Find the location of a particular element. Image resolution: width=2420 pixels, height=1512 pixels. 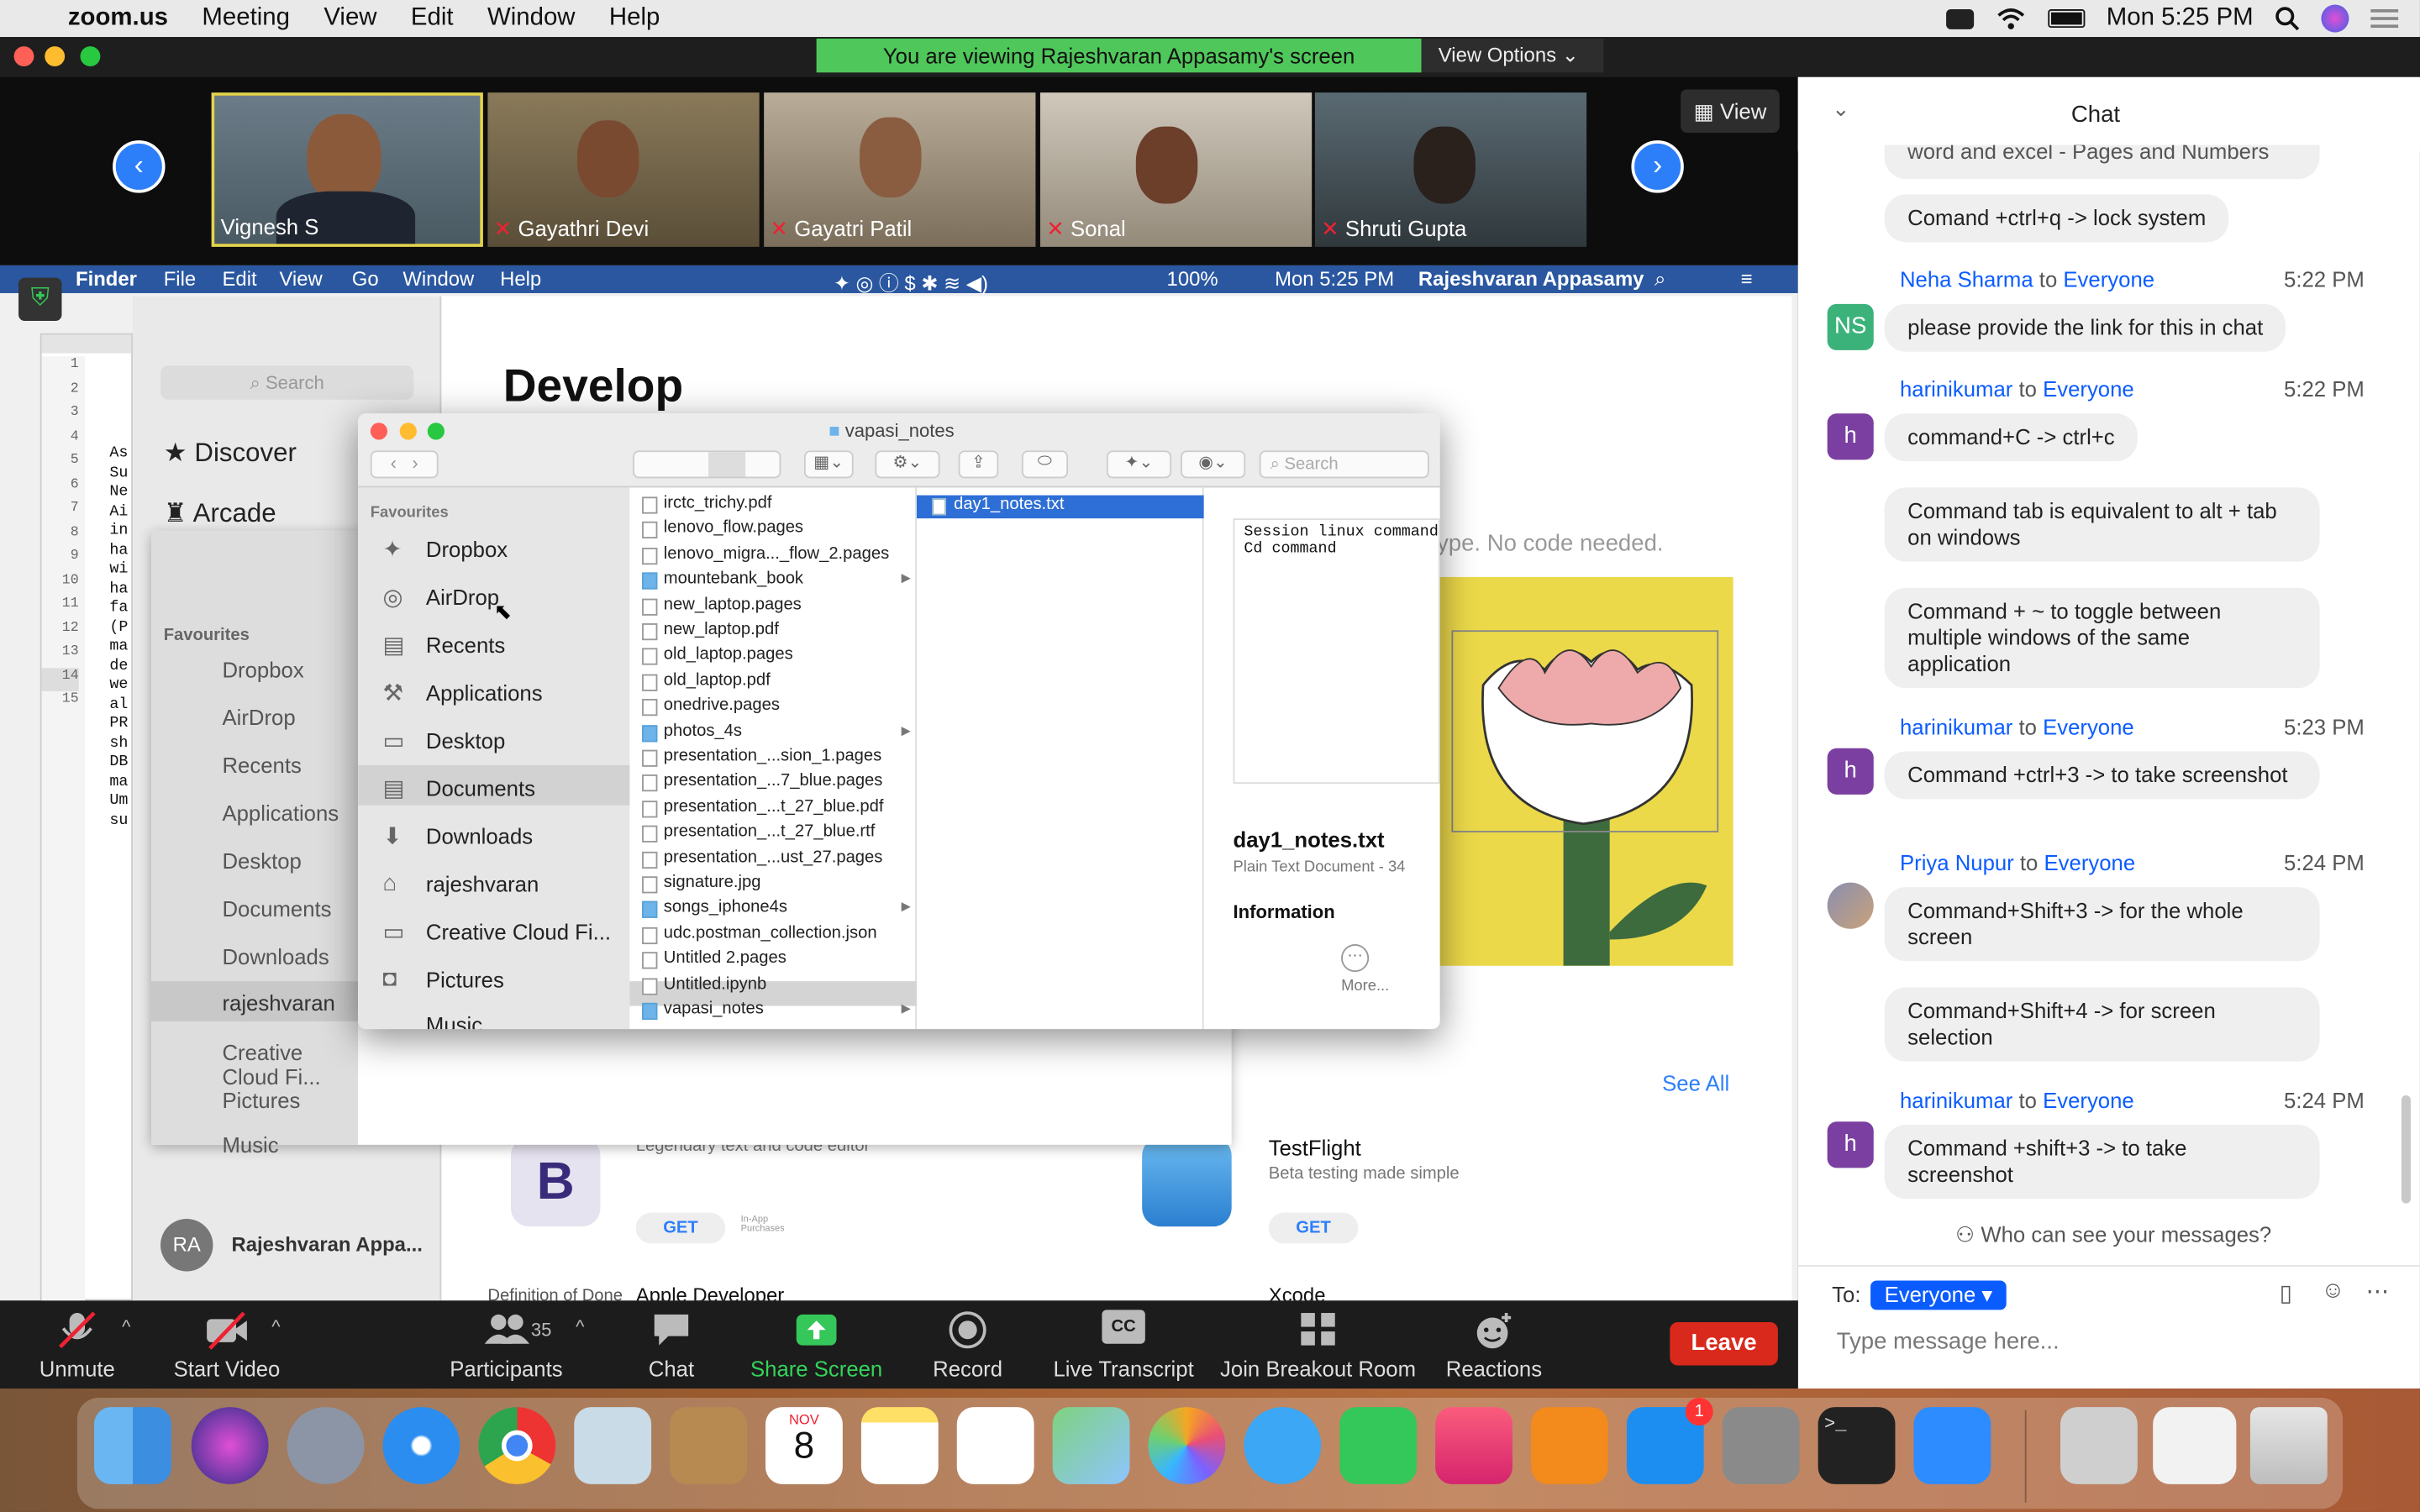

gallery-view-button: ▦ View is located at coordinates (1731, 111).